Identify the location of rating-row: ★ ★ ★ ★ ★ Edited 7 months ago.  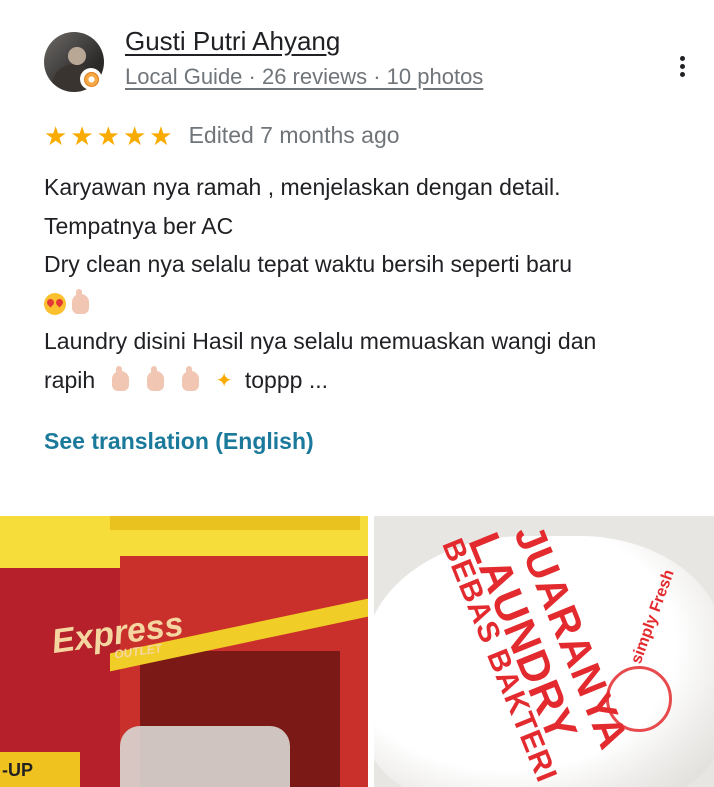
(222, 135).